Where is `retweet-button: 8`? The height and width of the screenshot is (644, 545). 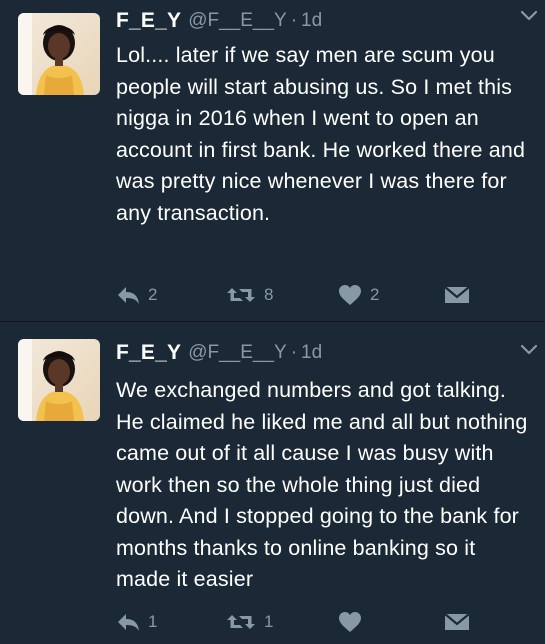 retweet-button: 8 is located at coordinates (249, 295).